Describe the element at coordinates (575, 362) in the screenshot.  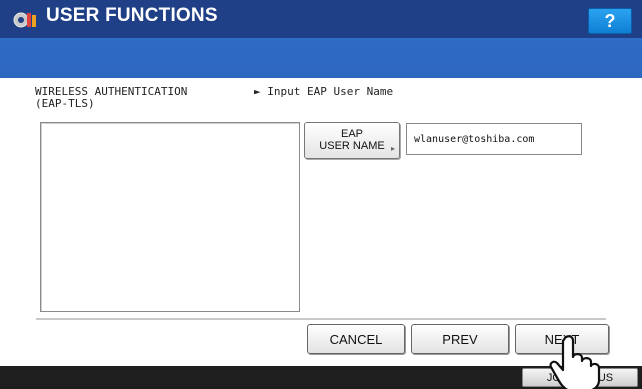
I see `hand-pointer-icon` at that location.